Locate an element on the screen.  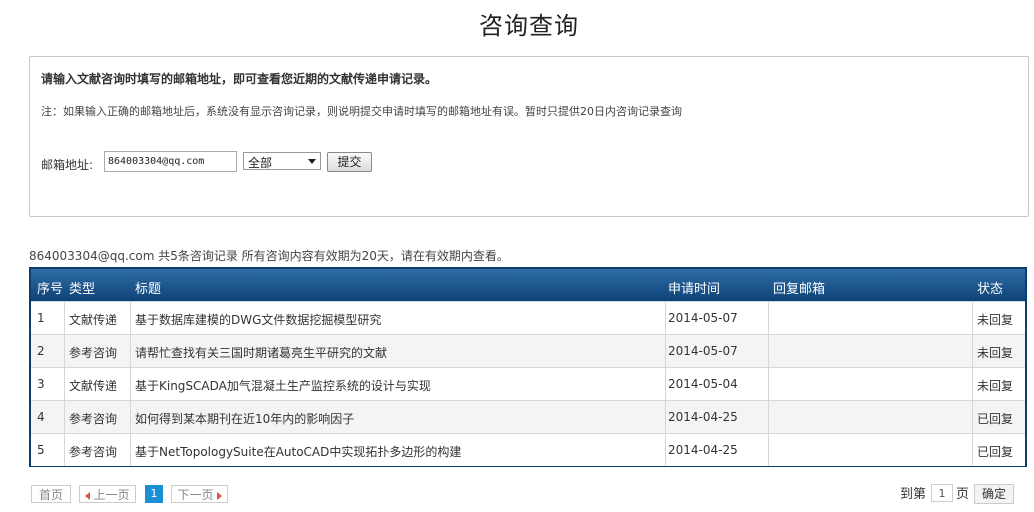
prev-page-label: 上一页 is located at coordinates (111, 495).